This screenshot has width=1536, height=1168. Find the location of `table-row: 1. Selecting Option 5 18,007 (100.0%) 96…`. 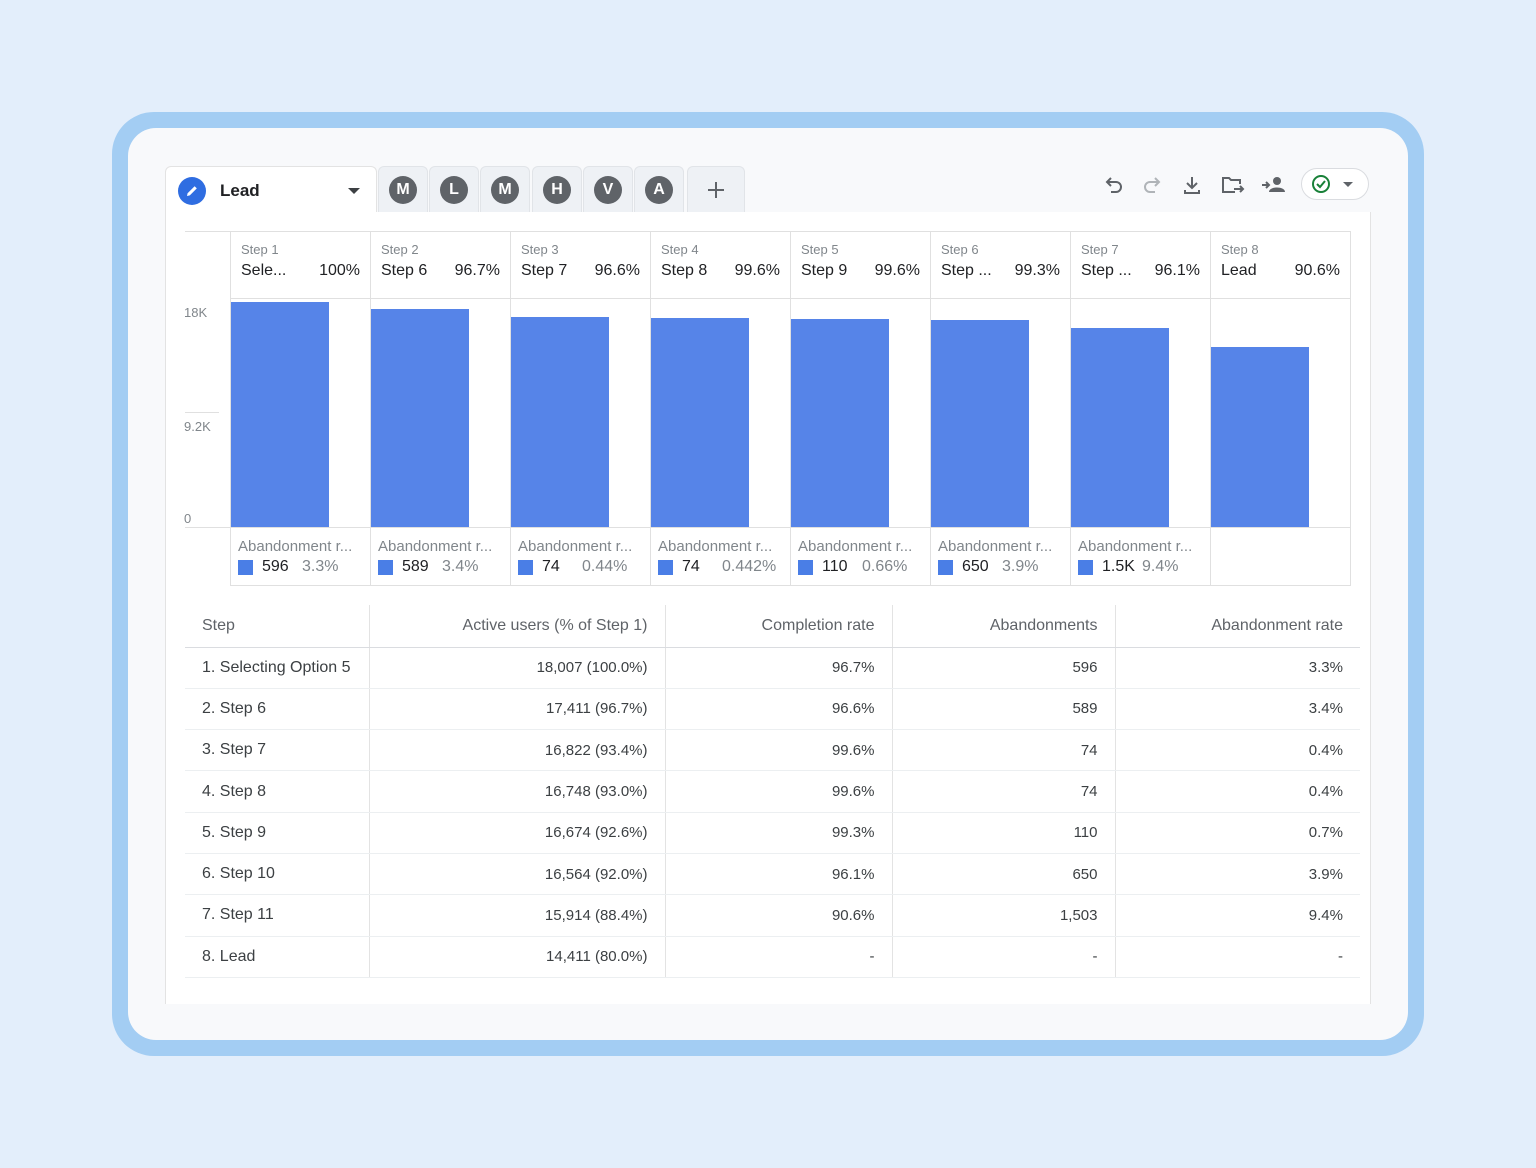

table-row: 1. Selecting Option 5 18,007 (100.0%) 96… is located at coordinates (772, 668).